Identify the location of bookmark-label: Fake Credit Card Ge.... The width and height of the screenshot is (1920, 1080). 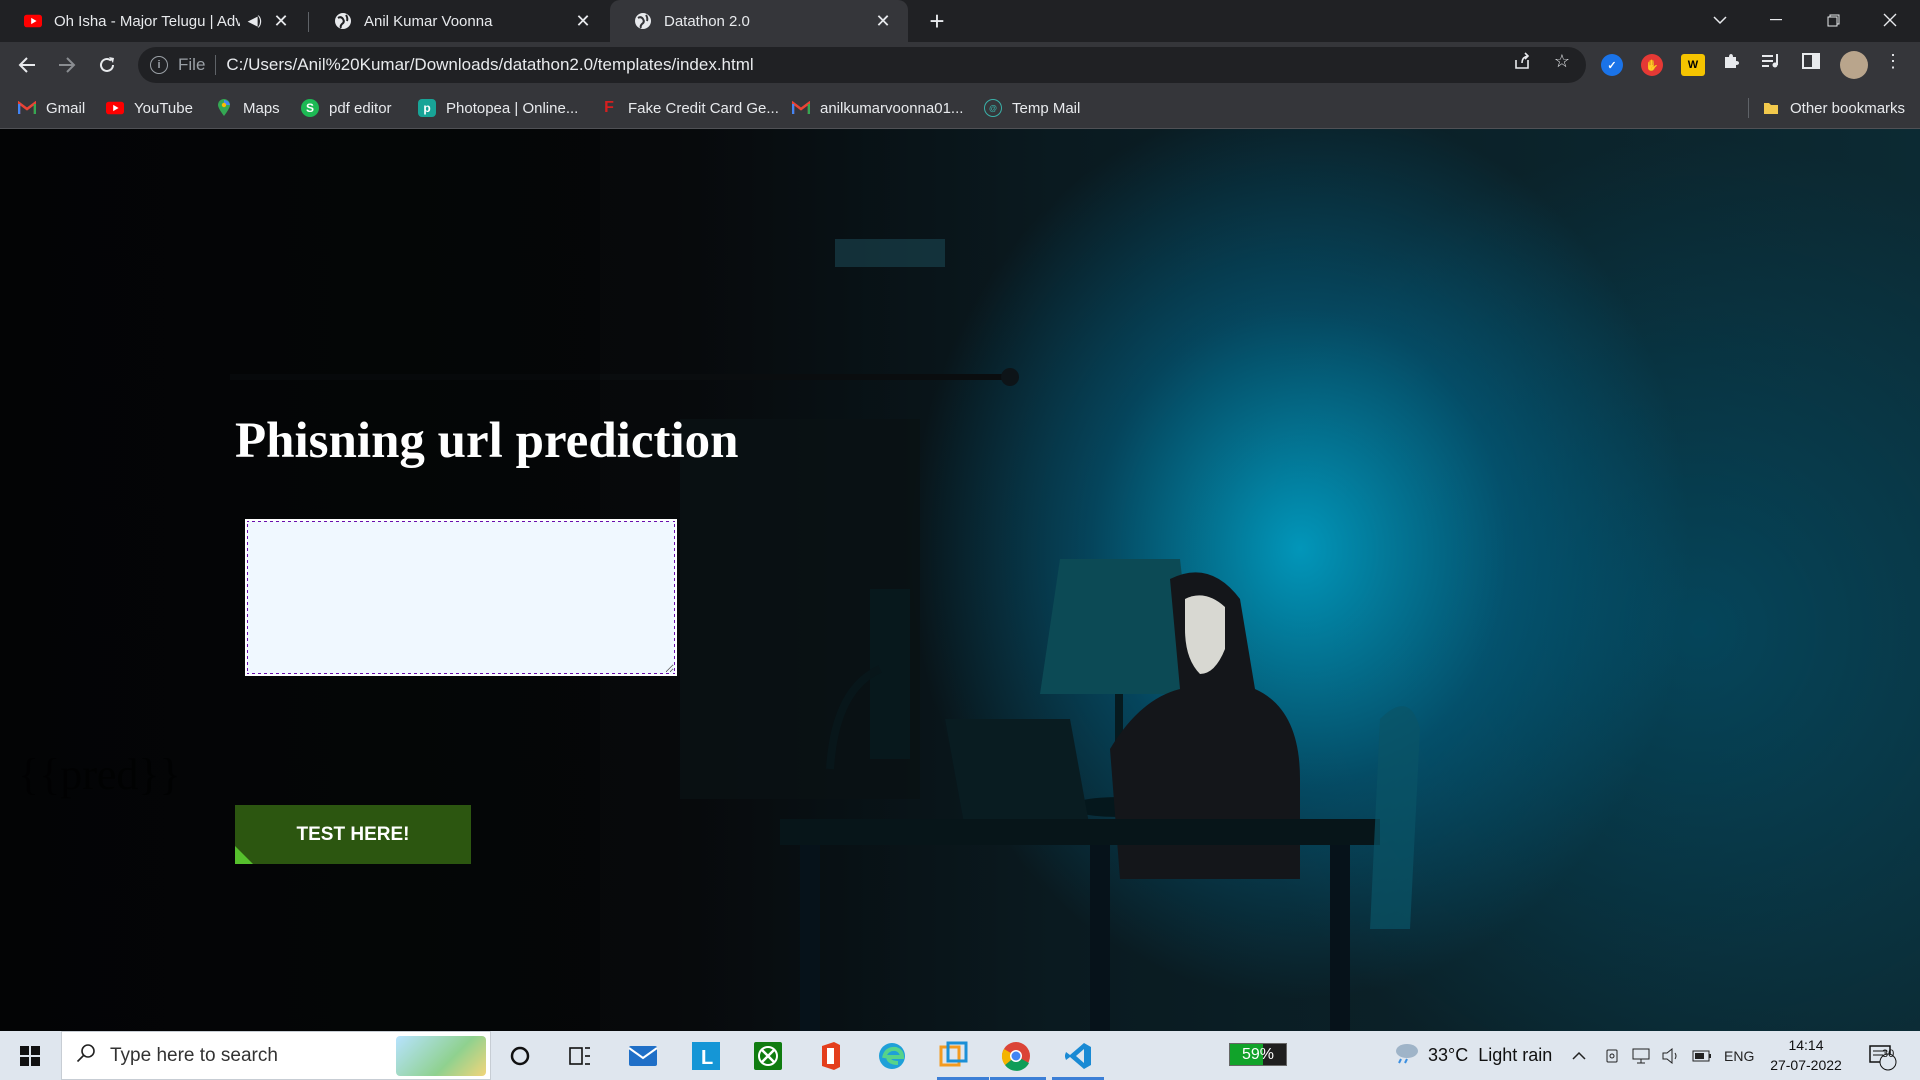
(703, 108).